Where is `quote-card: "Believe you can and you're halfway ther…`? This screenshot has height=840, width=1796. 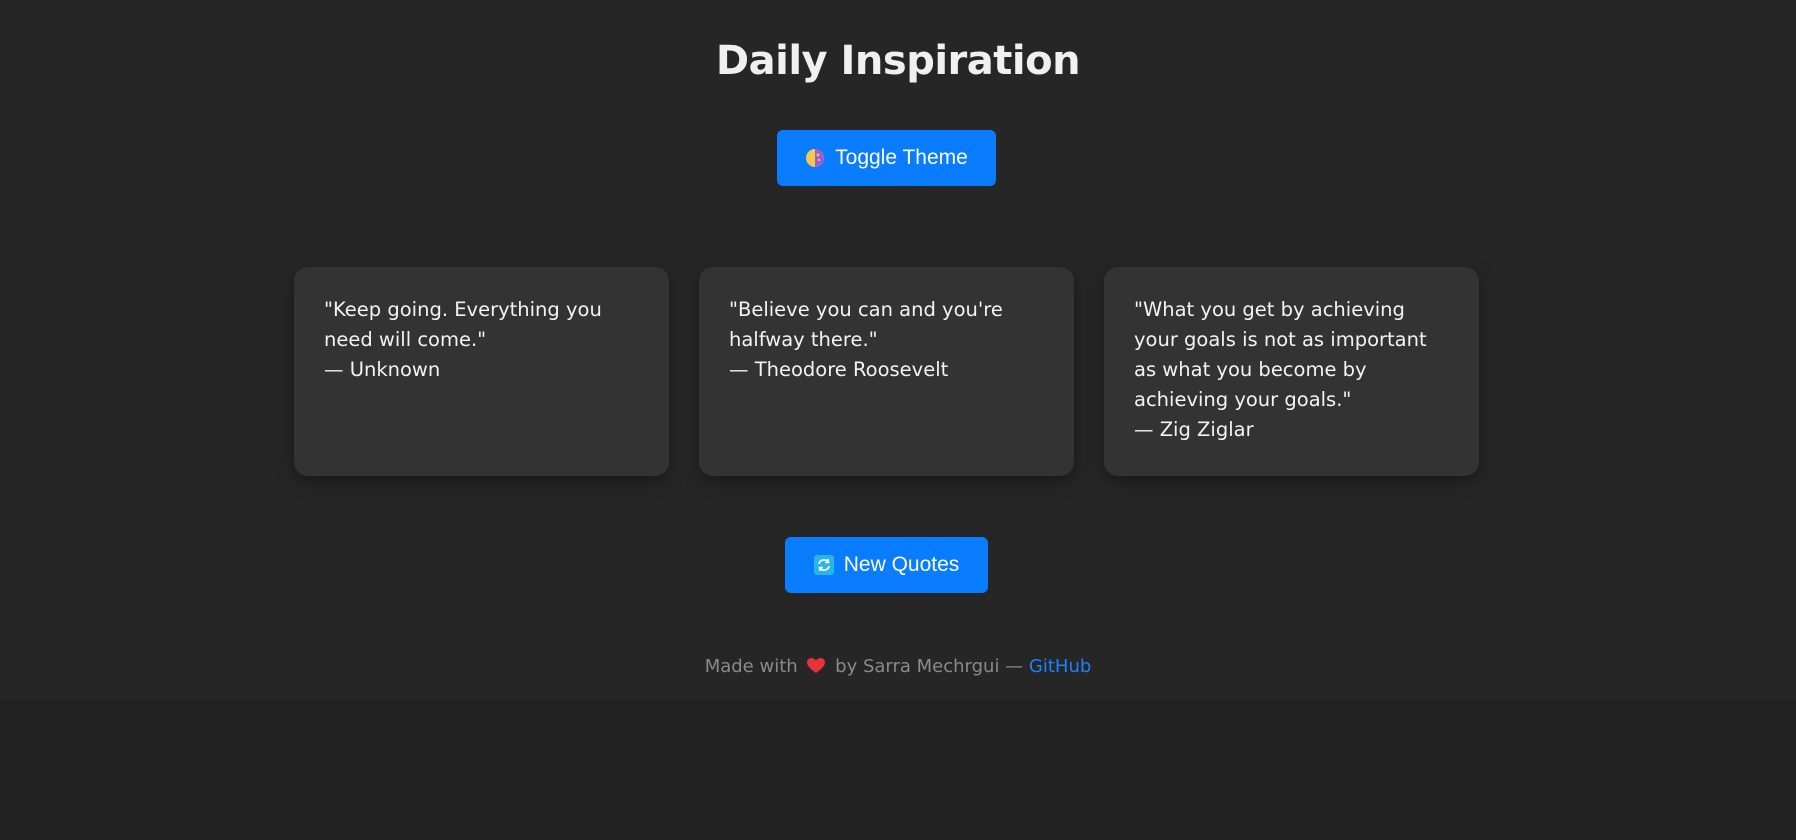 quote-card: "Believe you can and you're halfway ther… is located at coordinates (886, 371).